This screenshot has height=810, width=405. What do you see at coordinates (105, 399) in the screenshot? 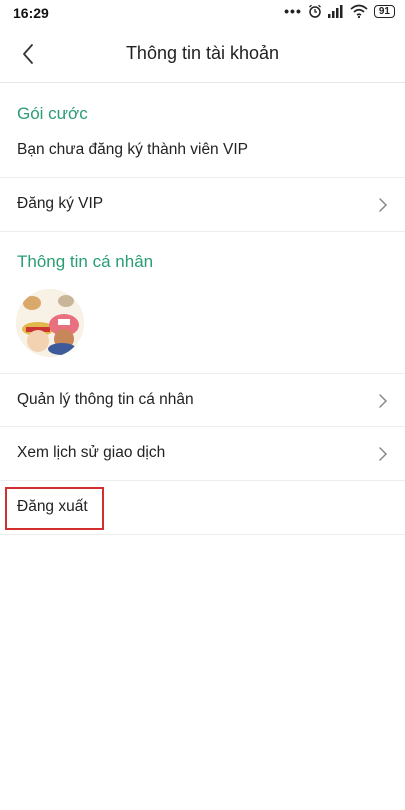
I see `manage-personal-info-label: Quản lý thông tin cá nhân` at bounding box center [105, 399].